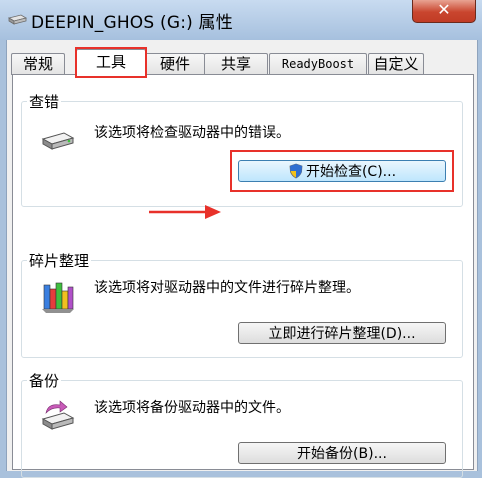 The height and width of the screenshot is (478, 482). What do you see at coordinates (318, 64) in the screenshot?
I see `tab-readyboost: ReadyBoost` at bounding box center [318, 64].